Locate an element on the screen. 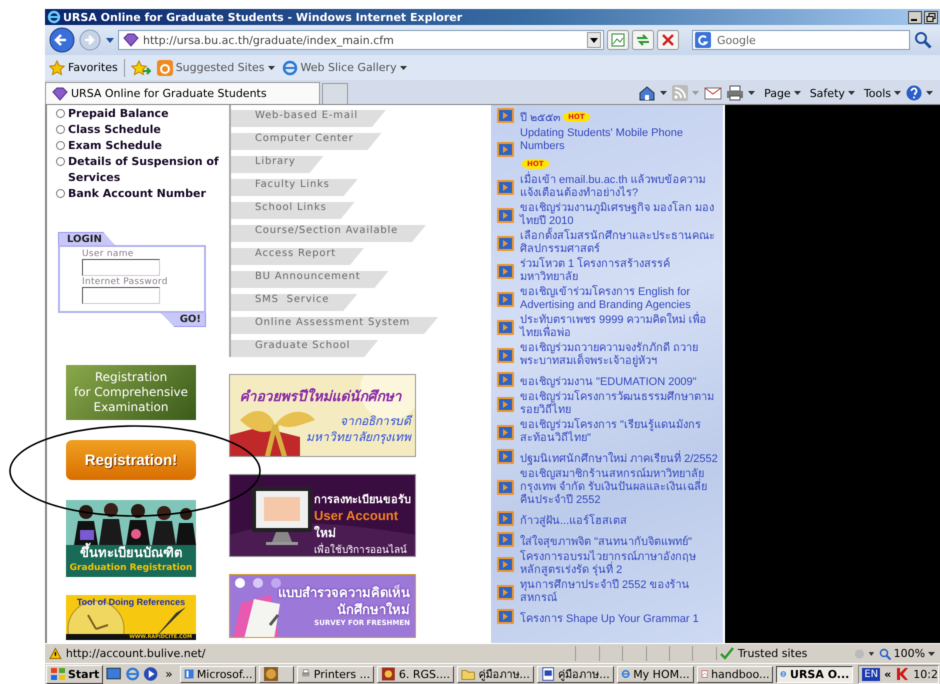 Image resolution: width=940 pixels, height=684 pixels. search-field: Google is located at coordinates (801, 40).